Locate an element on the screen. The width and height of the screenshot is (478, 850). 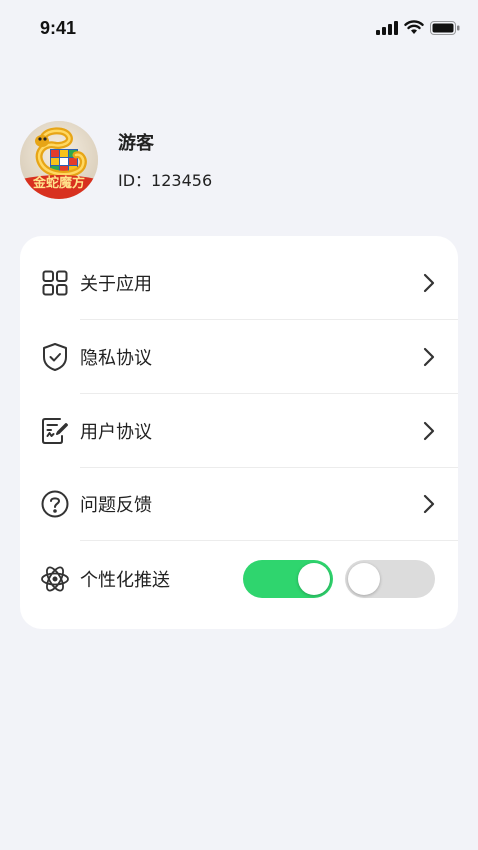
menu-item-label: 问题反馈 is located at coordinates (116, 505).